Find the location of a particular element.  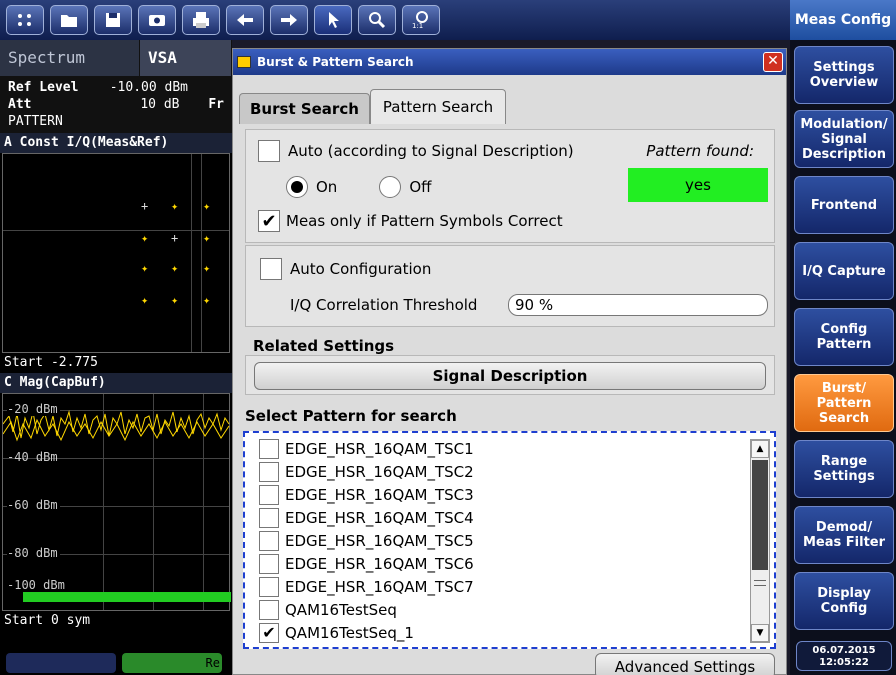

zoom-icon is located at coordinates (377, 20).